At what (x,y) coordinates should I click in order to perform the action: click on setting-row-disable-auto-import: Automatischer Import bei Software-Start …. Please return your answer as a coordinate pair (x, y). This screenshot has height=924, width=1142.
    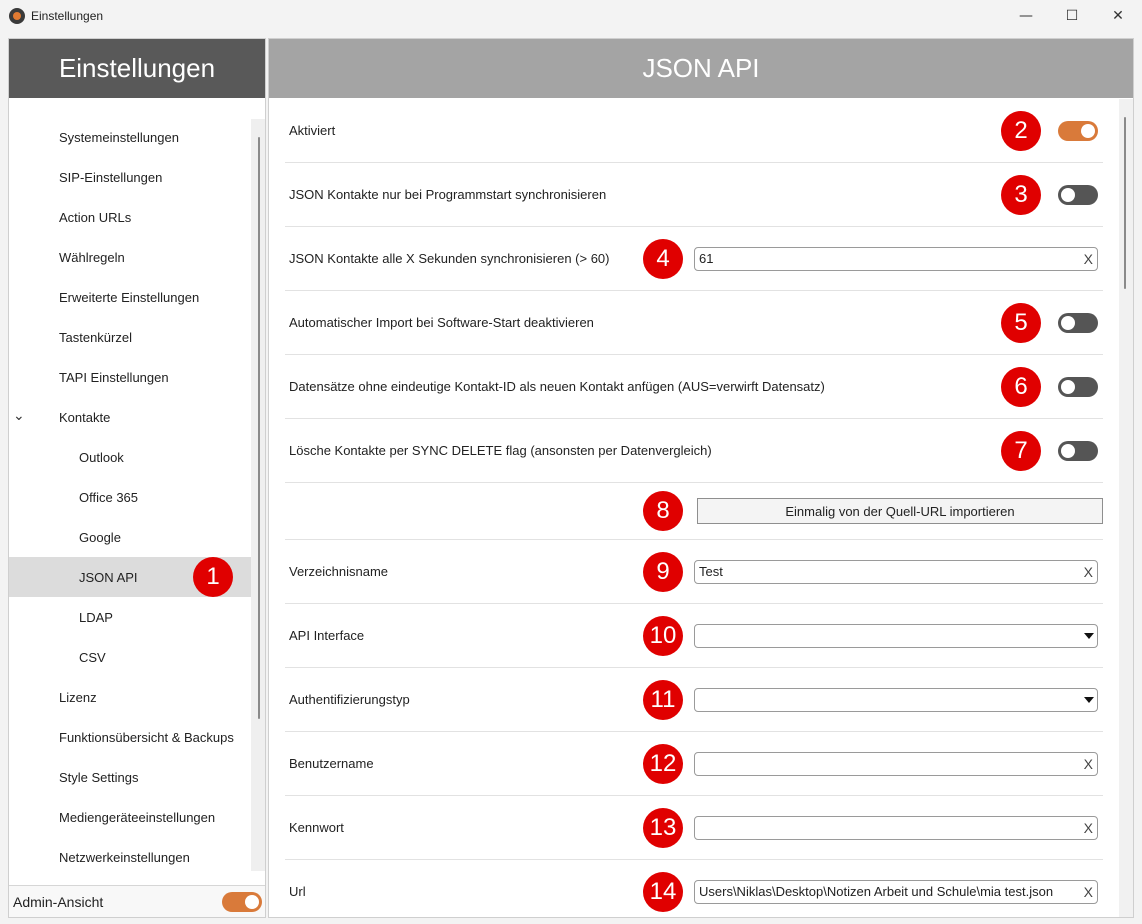
    Looking at the image, I should click on (694, 323).